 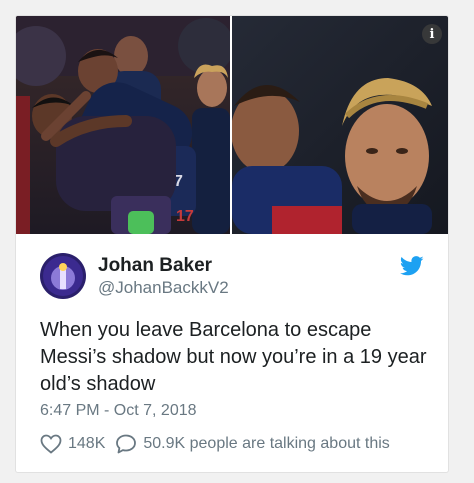 What do you see at coordinates (266, 443) in the screenshot?
I see `conversation-text: 50.9K people are talking about this` at bounding box center [266, 443].